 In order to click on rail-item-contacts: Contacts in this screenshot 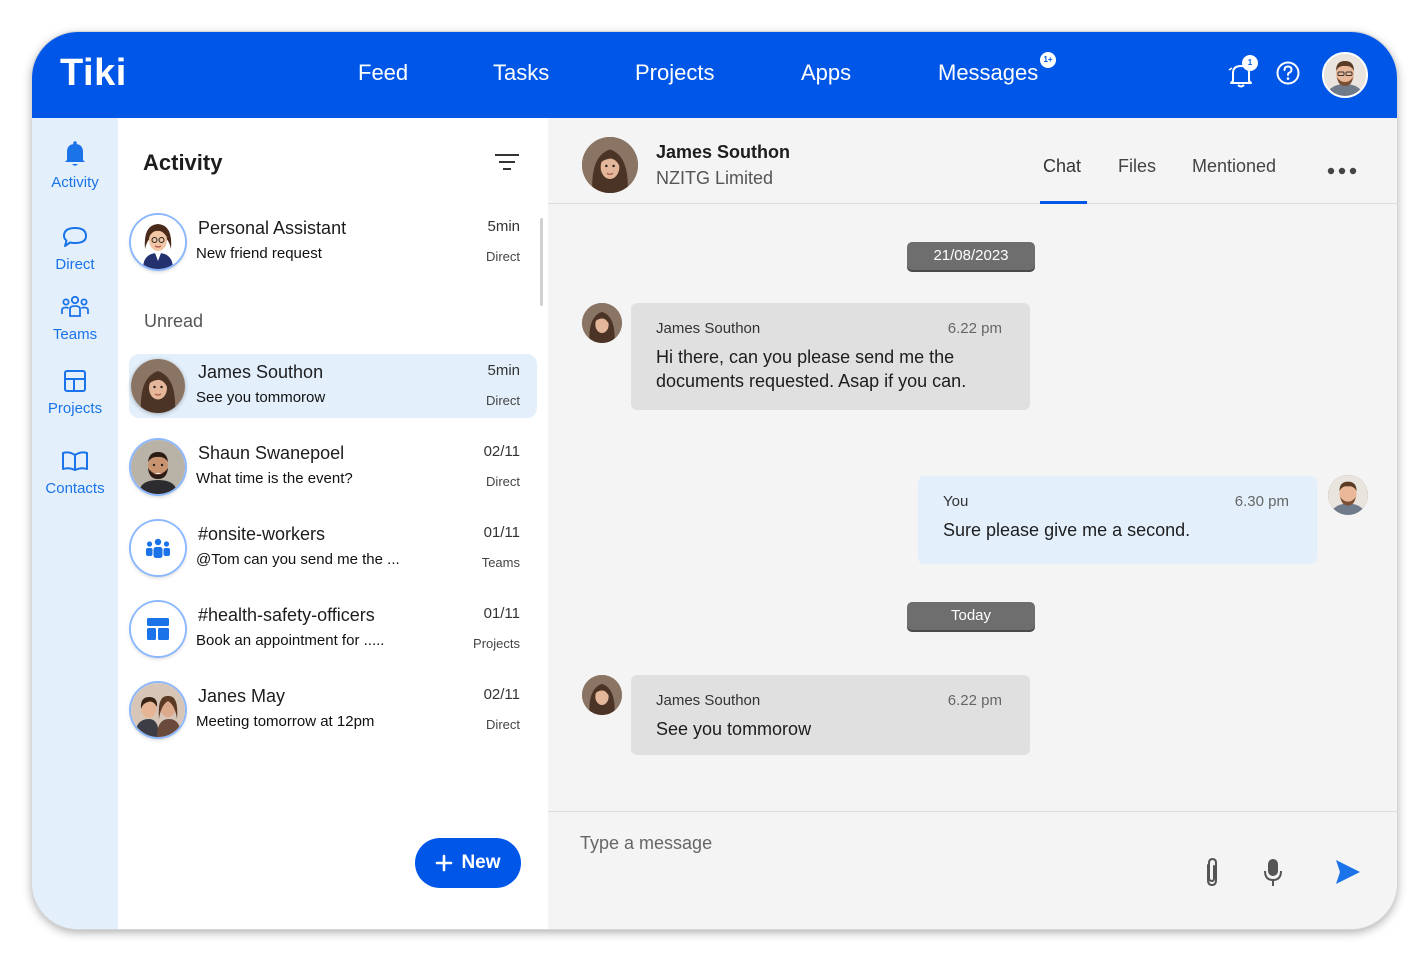, I will do `click(75, 472)`.